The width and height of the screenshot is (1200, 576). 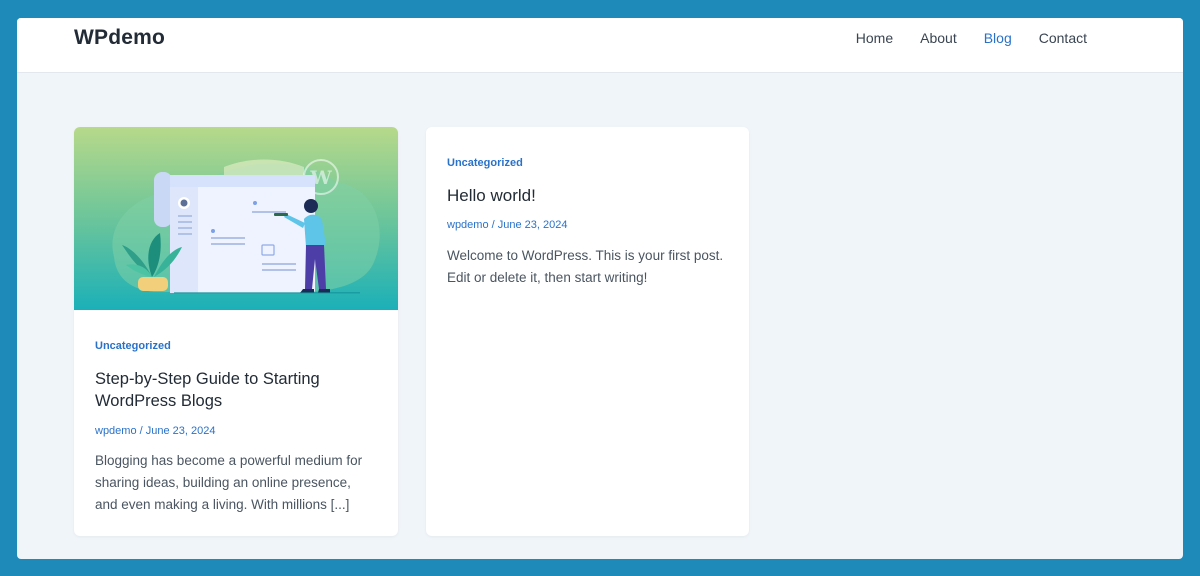 What do you see at coordinates (600, 45) in the screenshot?
I see `site-header: WPdemo Home About Blog Contact` at bounding box center [600, 45].